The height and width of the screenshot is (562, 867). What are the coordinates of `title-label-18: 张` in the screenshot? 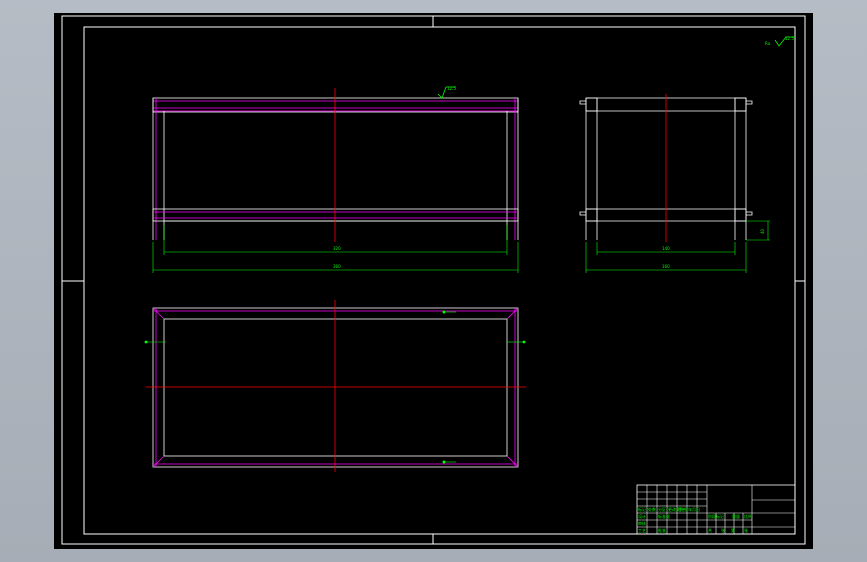 It's located at (746, 530).